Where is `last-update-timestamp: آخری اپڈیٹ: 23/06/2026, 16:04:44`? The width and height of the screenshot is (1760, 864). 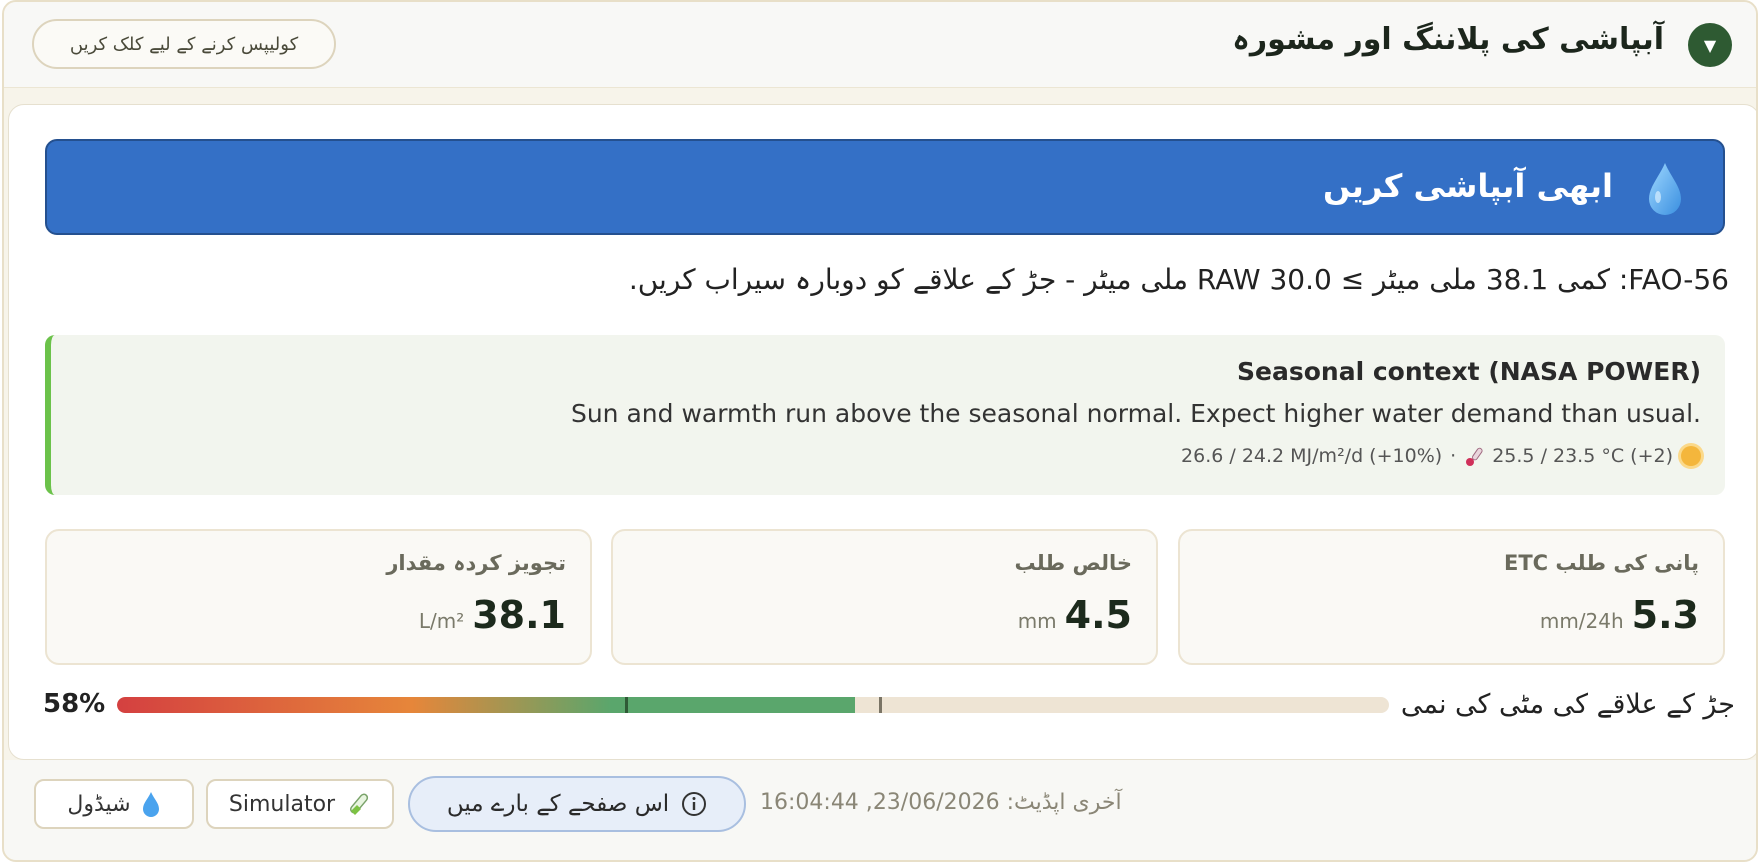 last-update-timestamp: آخری اپڈیٹ: 23/06/2026, 16:04:44 is located at coordinates (941, 802).